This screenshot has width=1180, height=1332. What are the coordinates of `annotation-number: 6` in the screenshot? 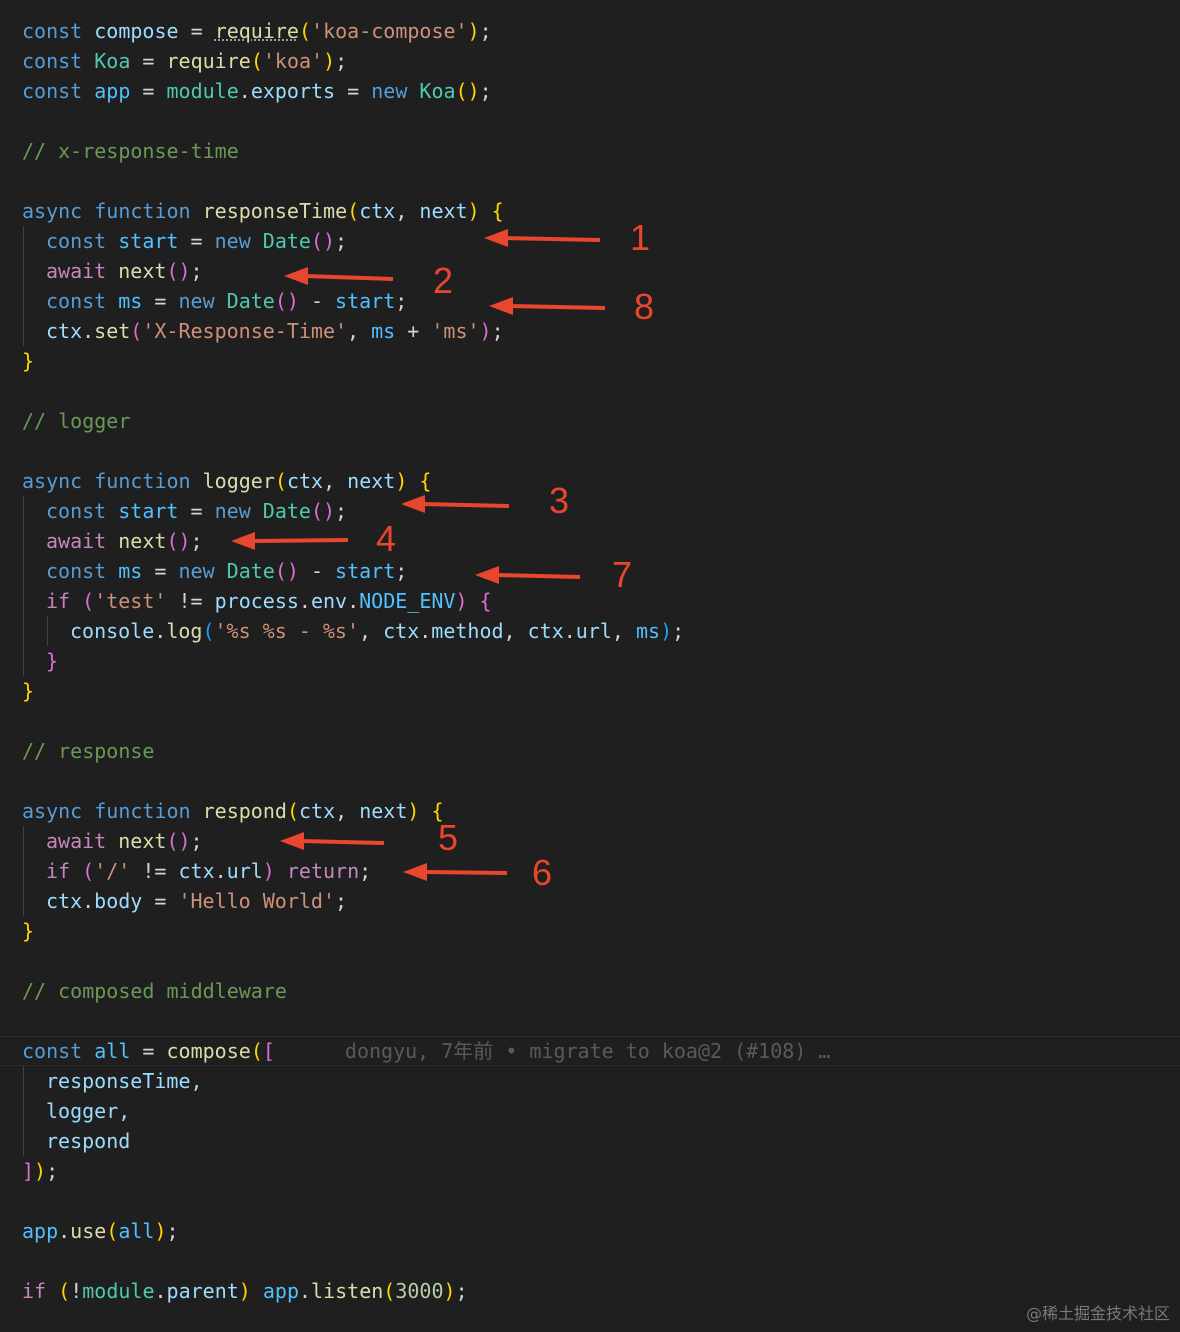 It's located at (542, 872).